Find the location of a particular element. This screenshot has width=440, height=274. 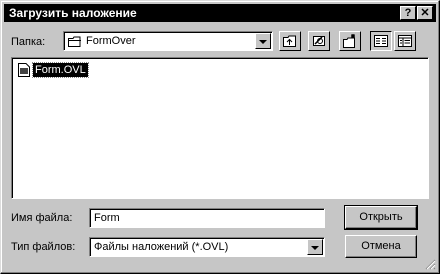

filetype-select: Файлы наложений (*.OVL) is located at coordinates (207, 247).